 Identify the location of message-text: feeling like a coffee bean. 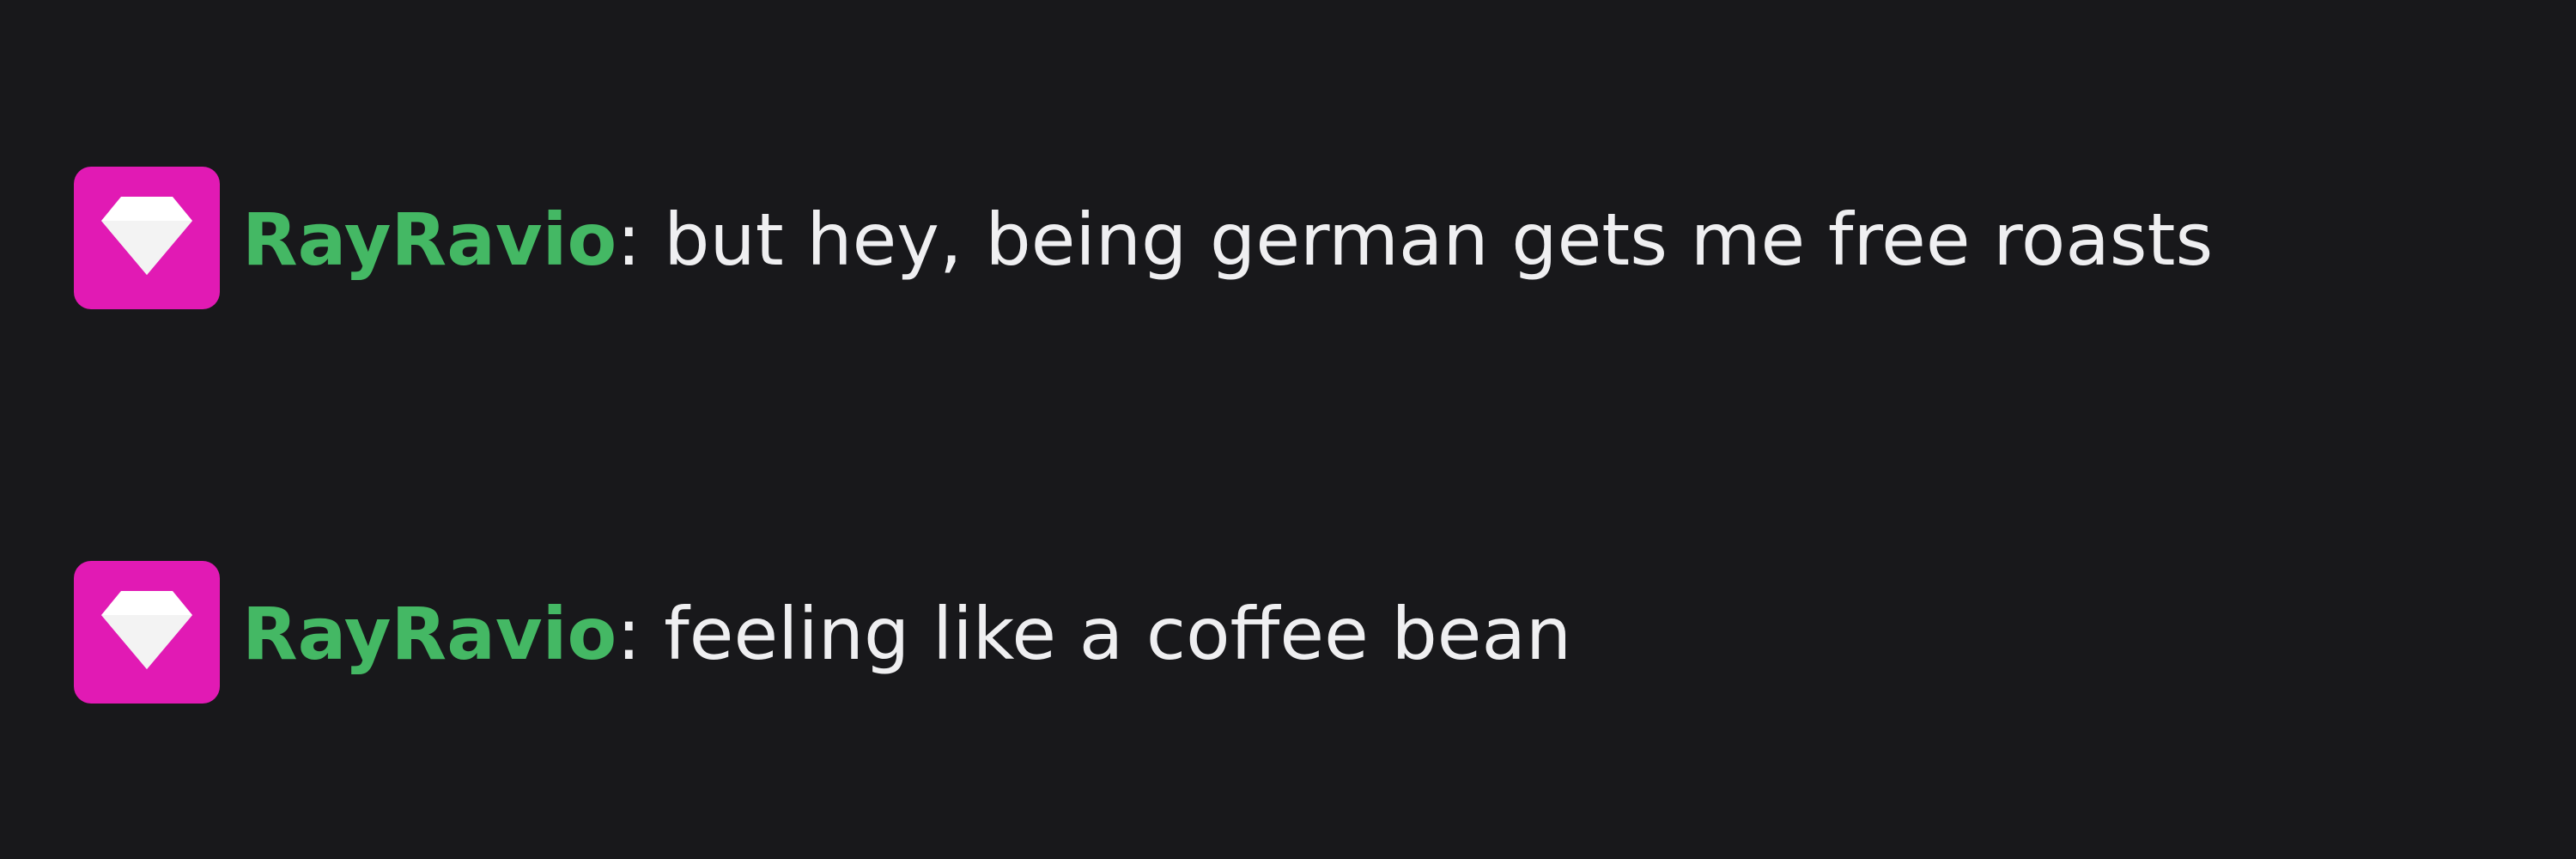
(1107, 634).